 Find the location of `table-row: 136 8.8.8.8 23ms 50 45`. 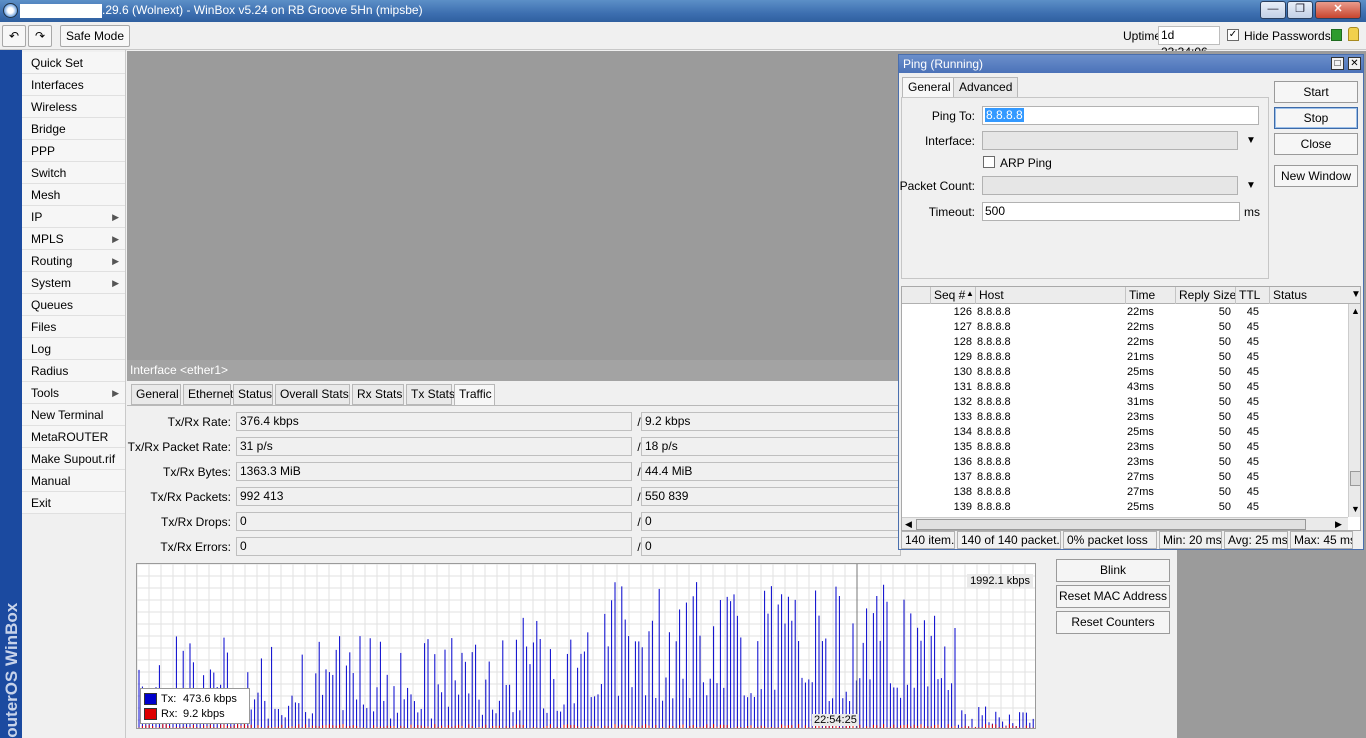

table-row: 136 8.8.8.8 23ms 50 45 is located at coordinates (1125, 462).